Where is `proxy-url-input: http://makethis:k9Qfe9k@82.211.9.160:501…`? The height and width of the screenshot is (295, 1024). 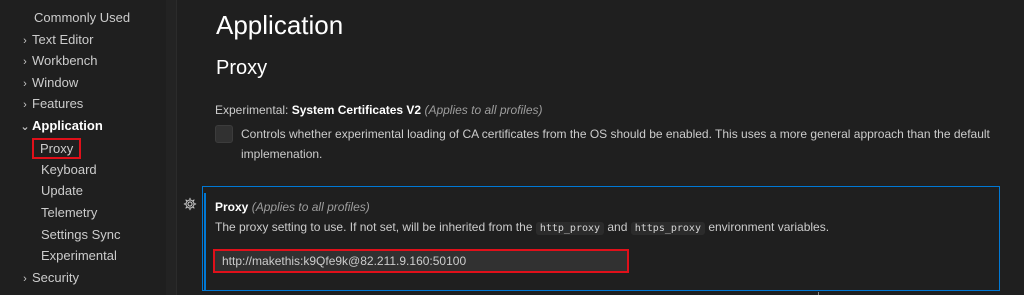
proxy-url-input: http://makethis:k9Qfe9k@82.211.9.160:501… is located at coordinates (421, 261).